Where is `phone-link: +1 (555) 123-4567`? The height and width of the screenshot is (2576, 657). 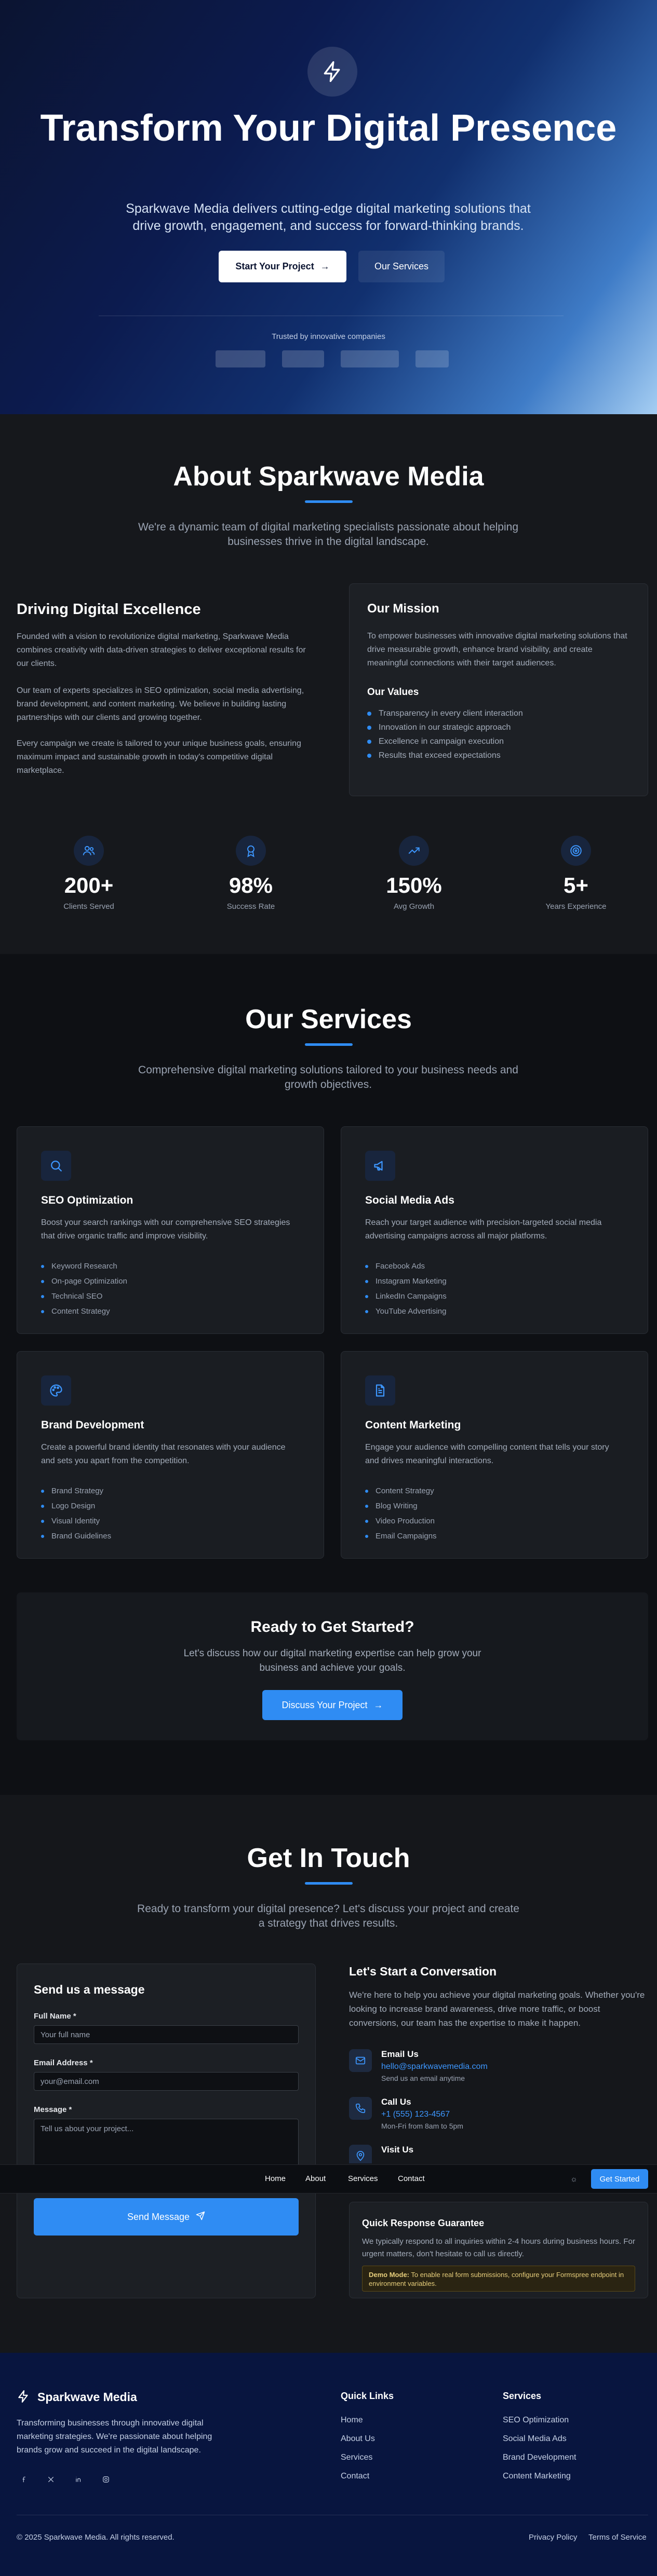 phone-link: +1 (555) 123-4567 is located at coordinates (415, 2114).